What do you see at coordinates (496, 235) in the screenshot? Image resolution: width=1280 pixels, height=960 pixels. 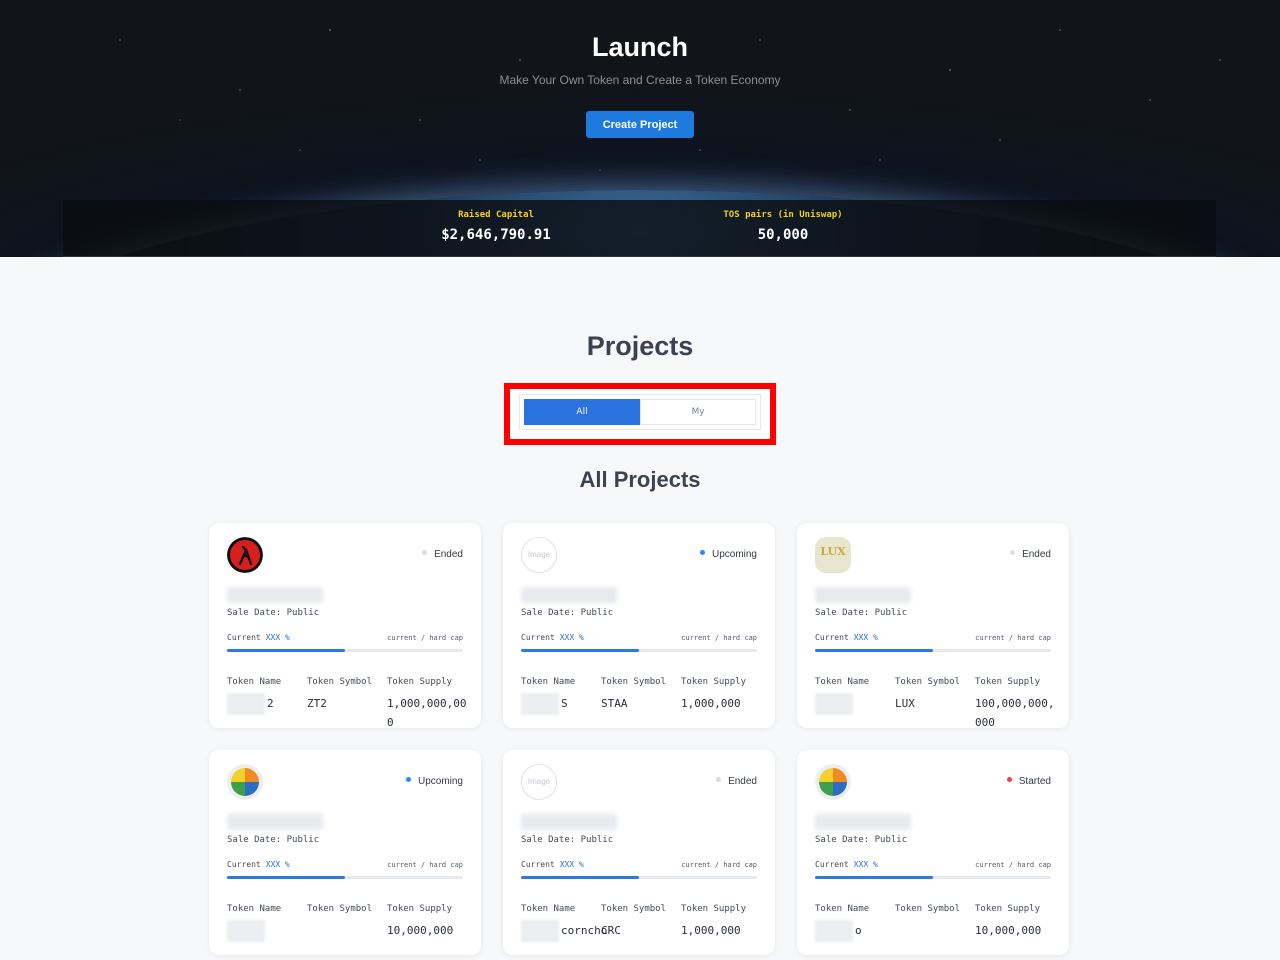 I see `stat-value: $2,646,790.91` at bounding box center [496, 235].